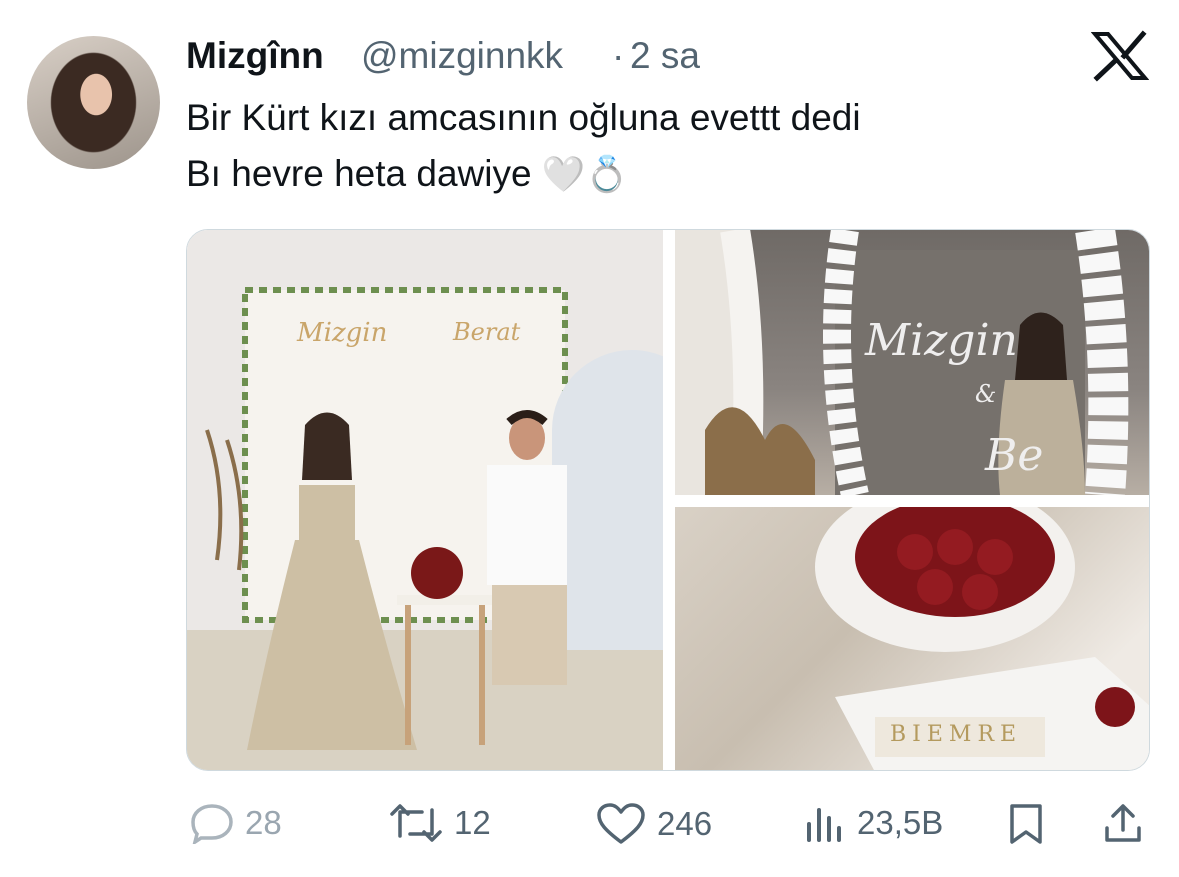 This screenshot has height=877, width=1179. I want to click on timestamp: 2 sa, so click(665, 56).